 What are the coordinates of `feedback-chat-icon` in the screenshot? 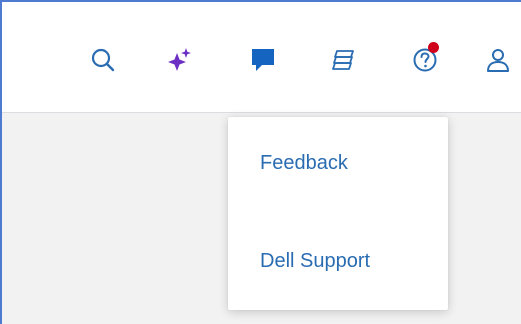 It's located at (263, 60).